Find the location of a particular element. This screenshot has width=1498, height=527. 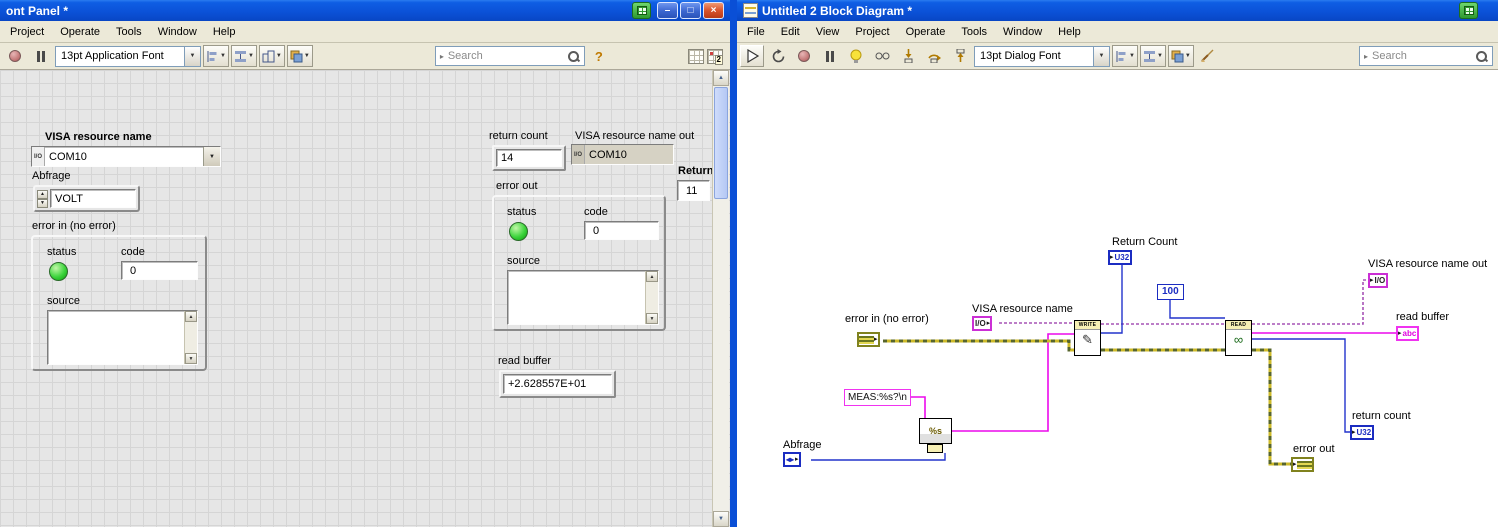

return-count-top-label: Return Count is located at coordinates (1145, 242).